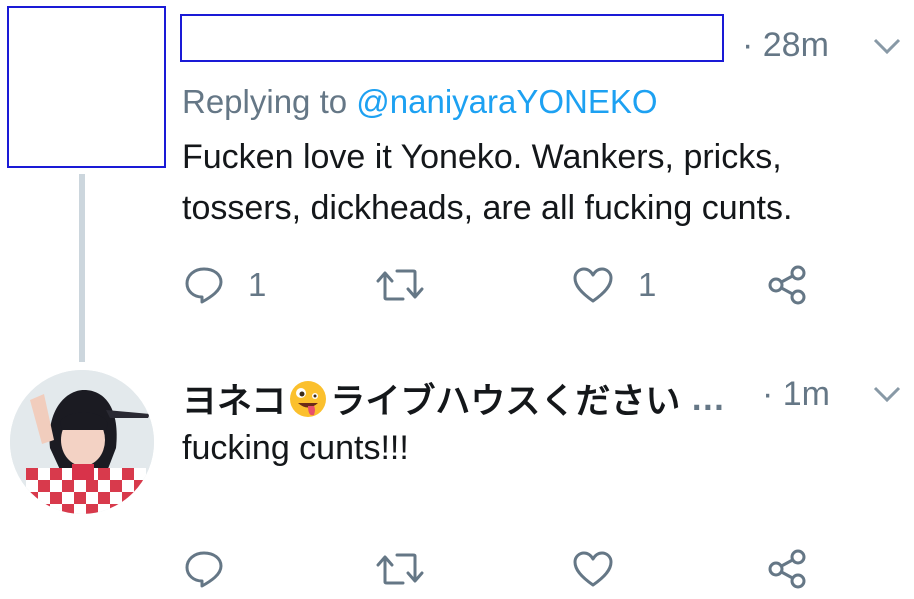 The width and height of the screenshot is (914, 599). Describe the element at coordinates (308, 398) in the screenshot. I see `zany-face-emoji-icon` at that location.